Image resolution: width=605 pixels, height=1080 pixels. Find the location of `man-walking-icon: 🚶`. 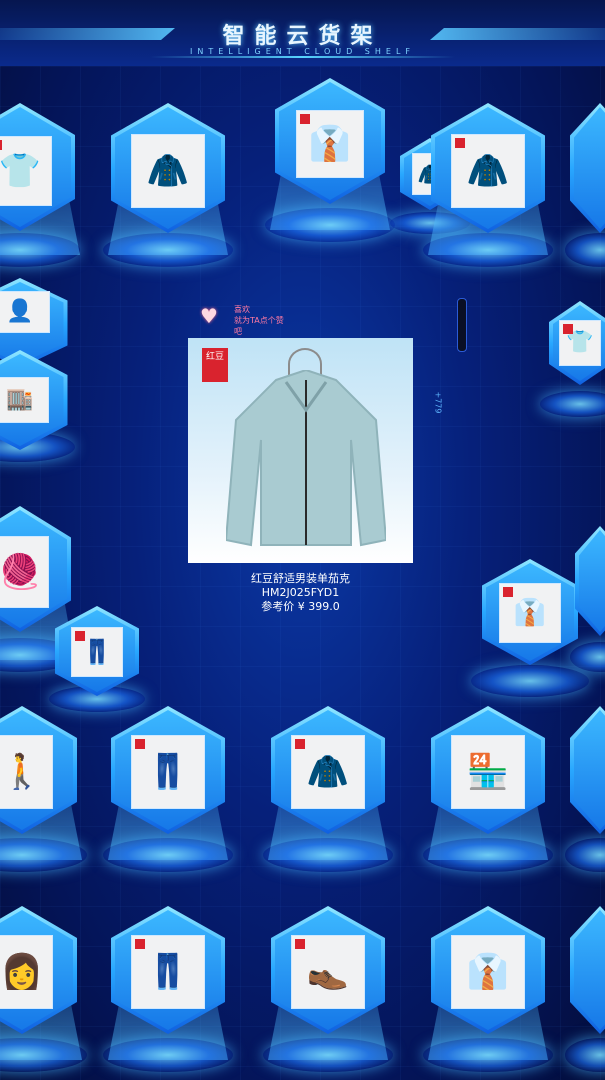

man-walking-icon: 🚶 is located at coordinates (22, 772).